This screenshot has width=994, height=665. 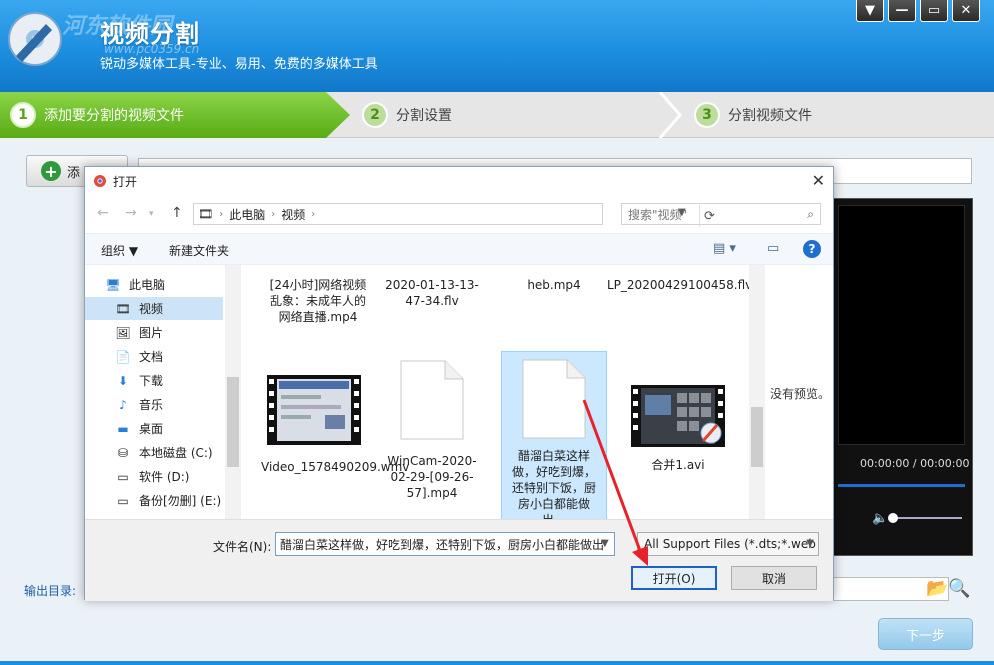 I want to click on filename-label: 文件名(N):, so click(x=242, y=547).